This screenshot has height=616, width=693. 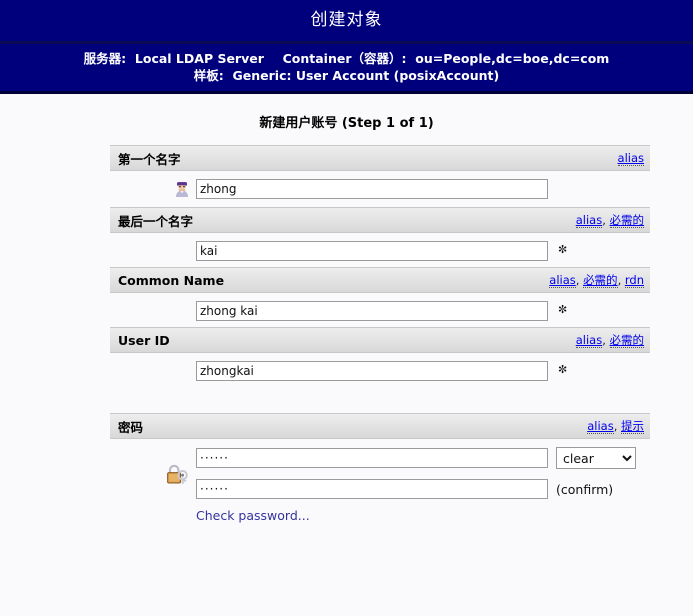 What do you see at coordinates (380, 158) in the screenshot?
I see `attribute-header: 第一个名字 alias` at bounding box center [380, 158].